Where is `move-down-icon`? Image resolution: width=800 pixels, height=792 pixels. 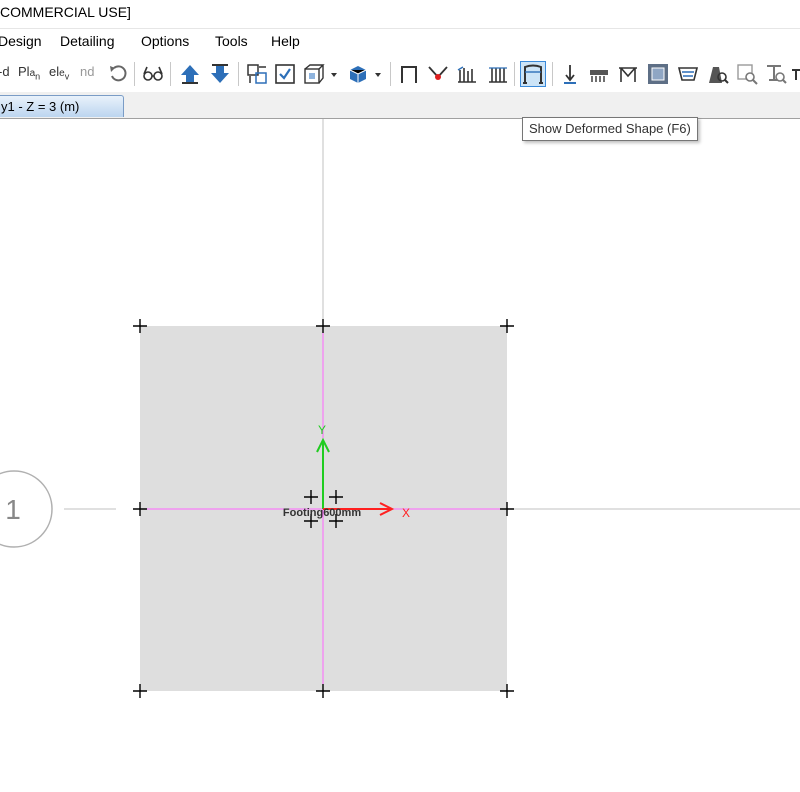
move-down-icon is located at coordinates (220, 74).